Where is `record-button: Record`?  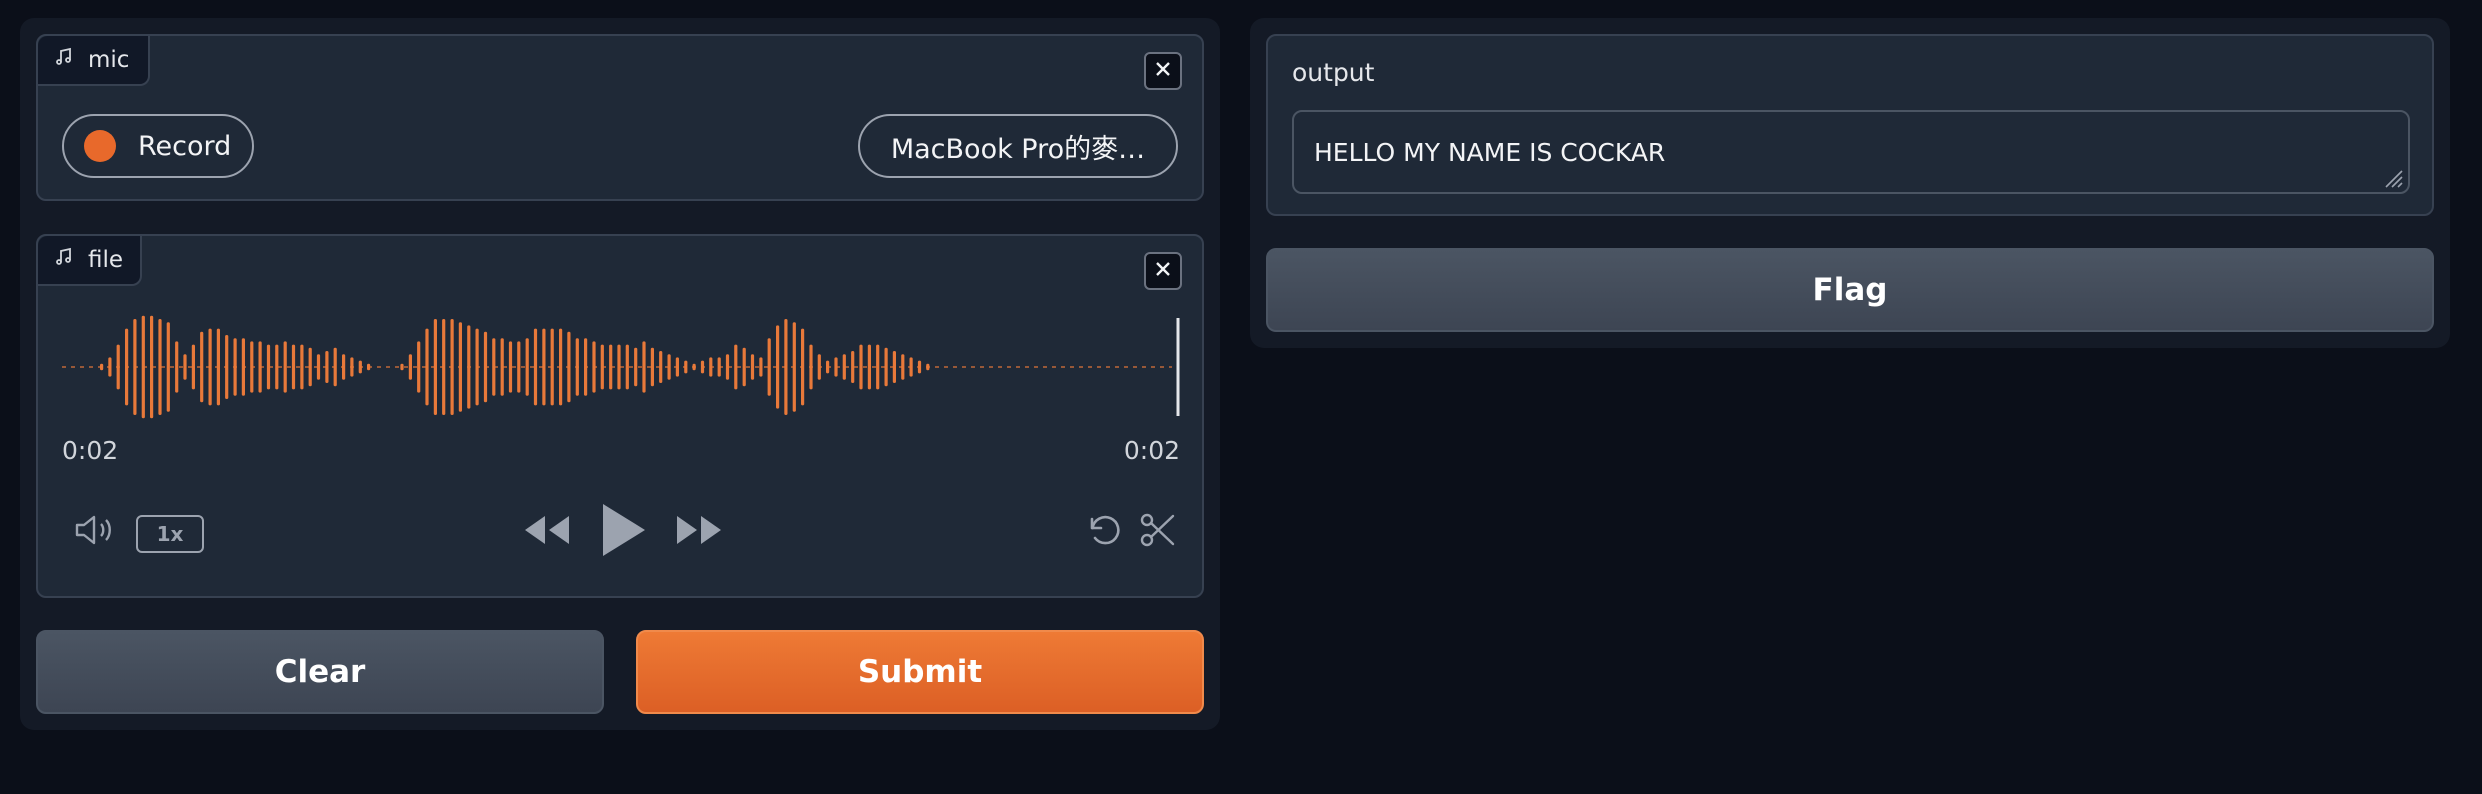 record-button: Record is located at coordinates (158, 146).